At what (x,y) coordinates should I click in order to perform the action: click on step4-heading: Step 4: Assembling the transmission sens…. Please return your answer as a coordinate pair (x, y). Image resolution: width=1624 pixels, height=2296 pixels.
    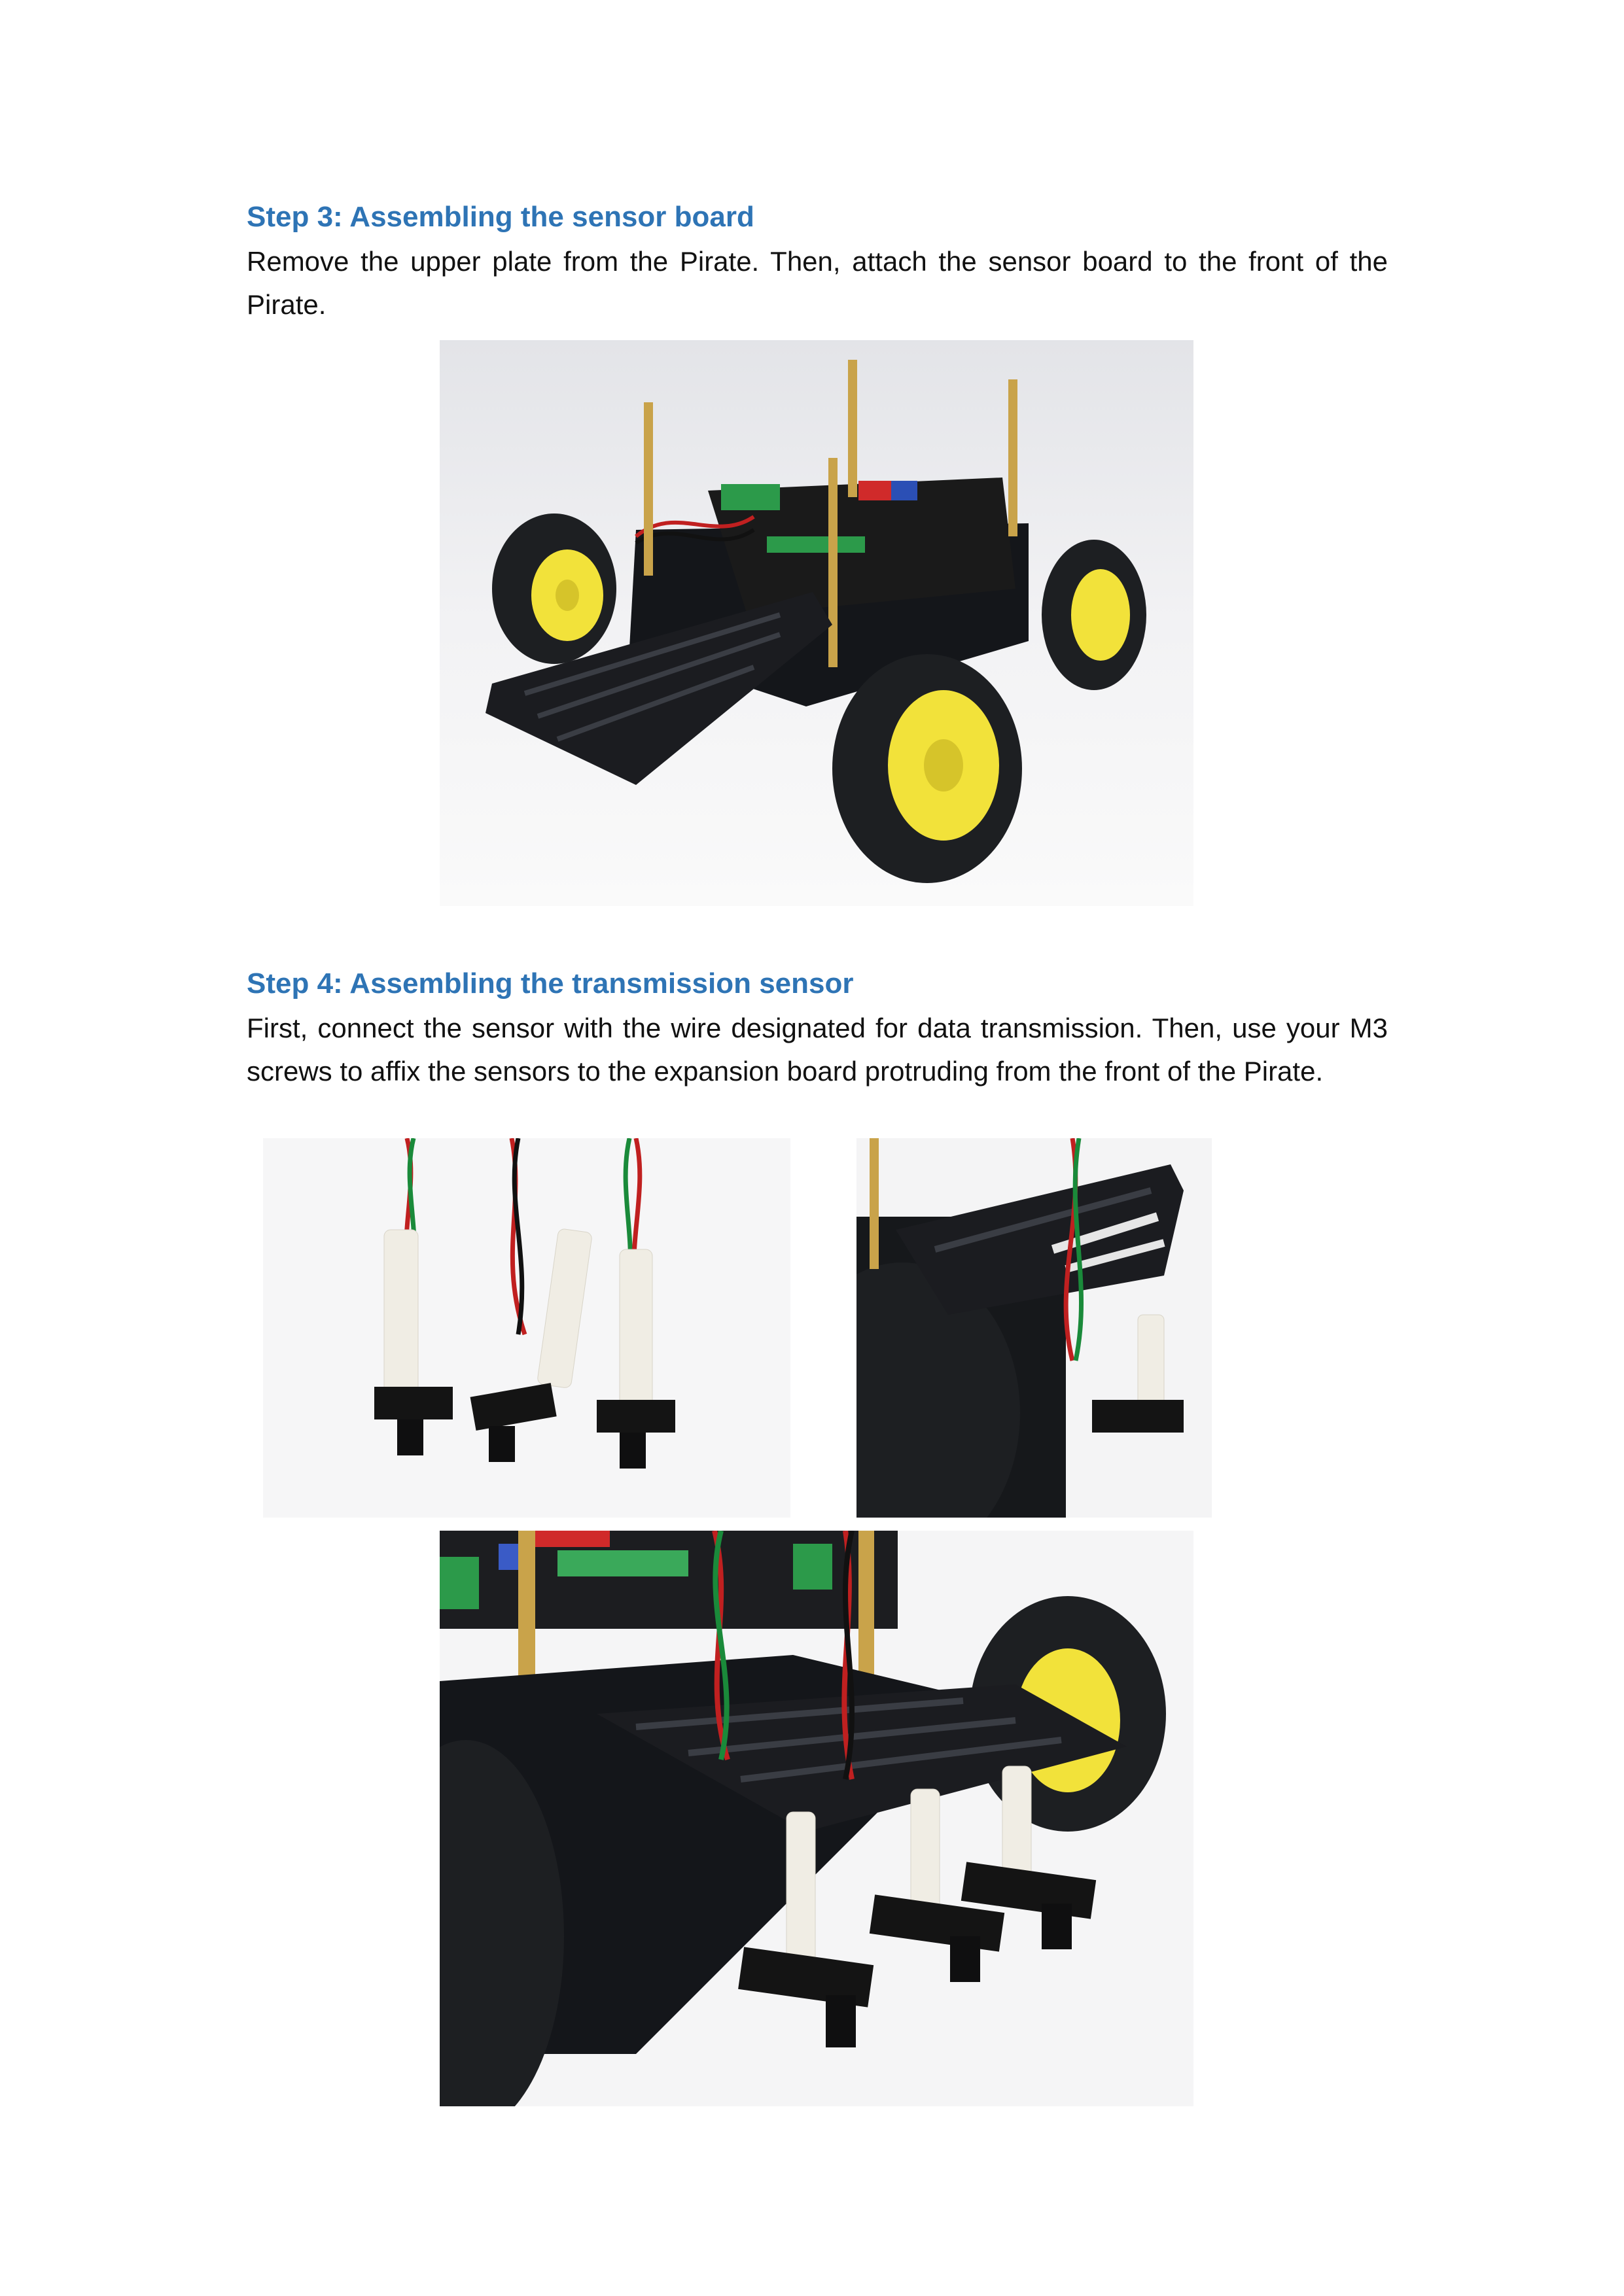
    Looking at the image, I should click on (550, 983).